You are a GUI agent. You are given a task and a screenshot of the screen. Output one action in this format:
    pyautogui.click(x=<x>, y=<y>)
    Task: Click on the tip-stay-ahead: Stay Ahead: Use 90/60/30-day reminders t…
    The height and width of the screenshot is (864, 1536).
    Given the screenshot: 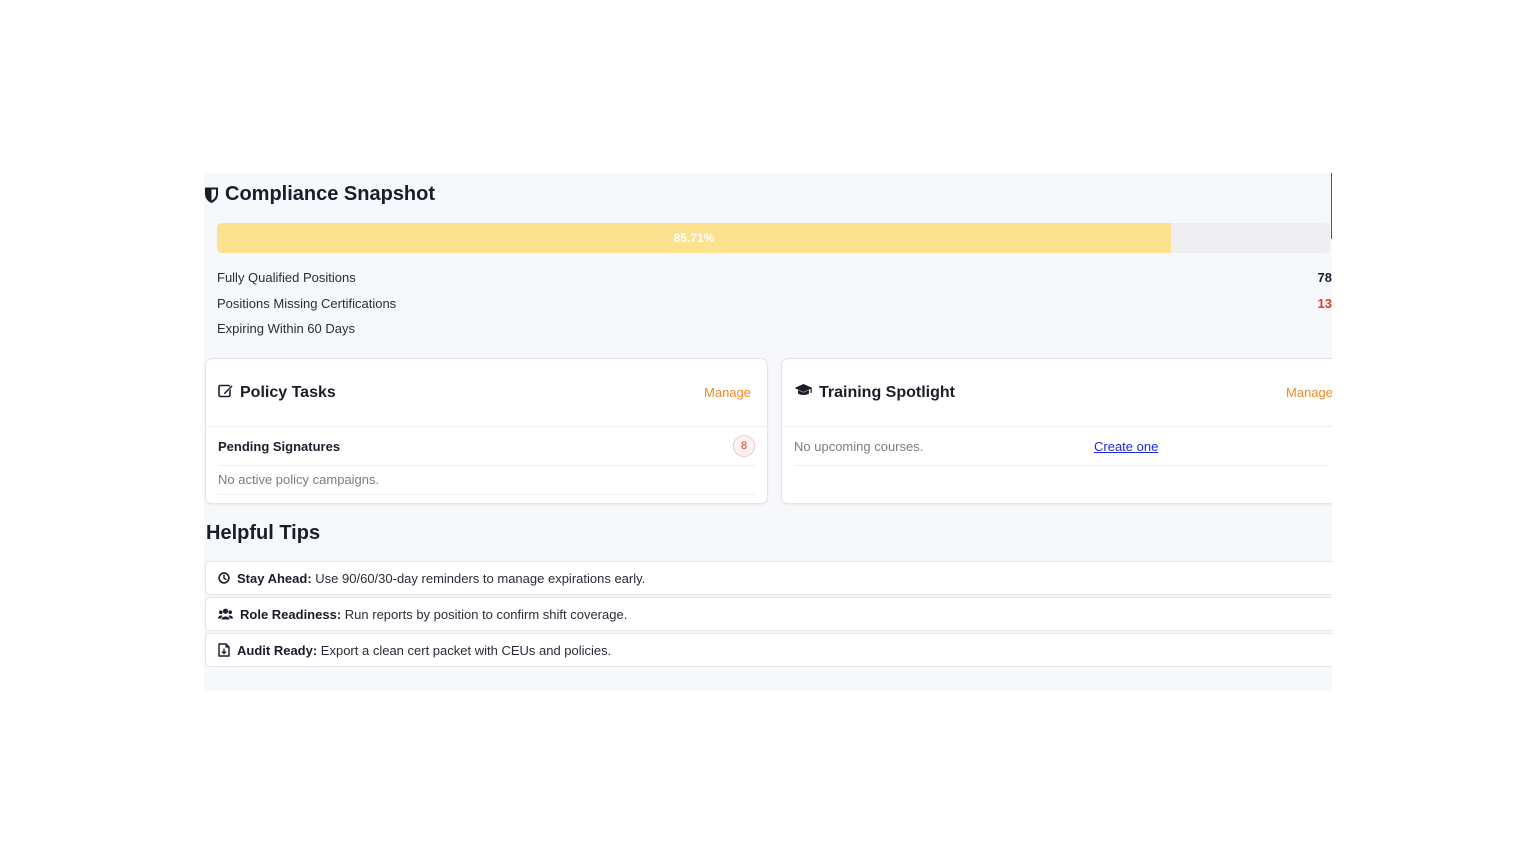 What is the action you would take?
    pyautogui.click(x=768, y=578)
    